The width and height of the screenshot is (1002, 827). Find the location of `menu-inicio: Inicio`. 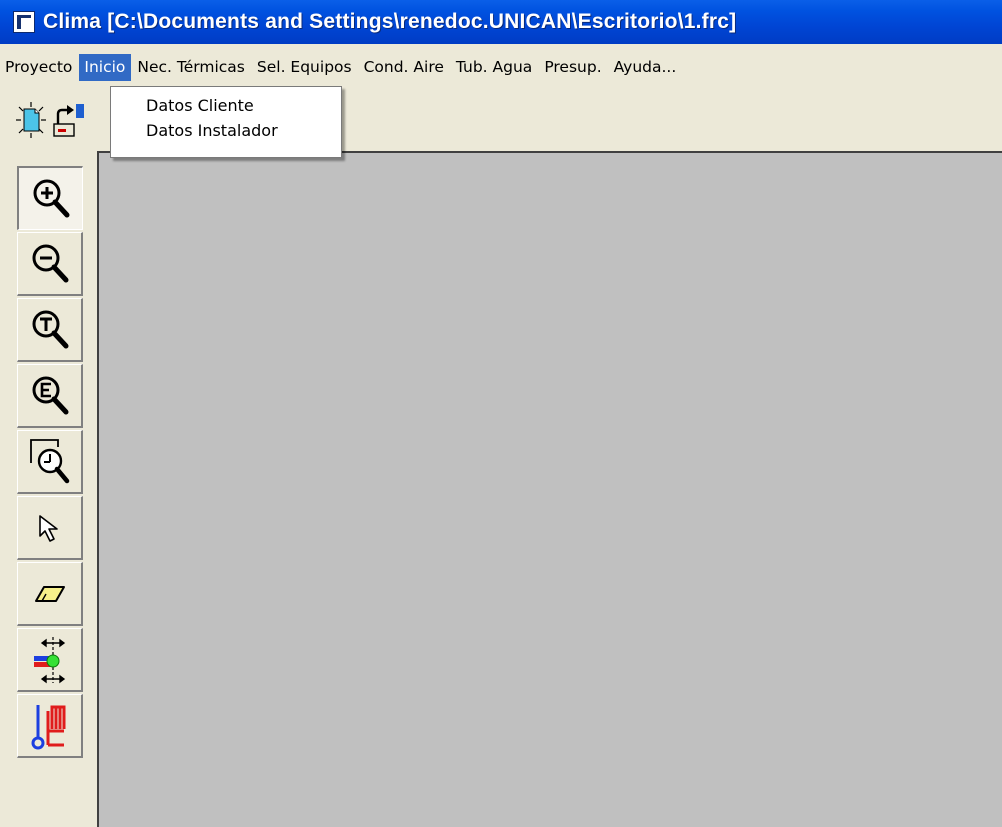

menu-inicio: Inicio is located at coordinates (105, 67).